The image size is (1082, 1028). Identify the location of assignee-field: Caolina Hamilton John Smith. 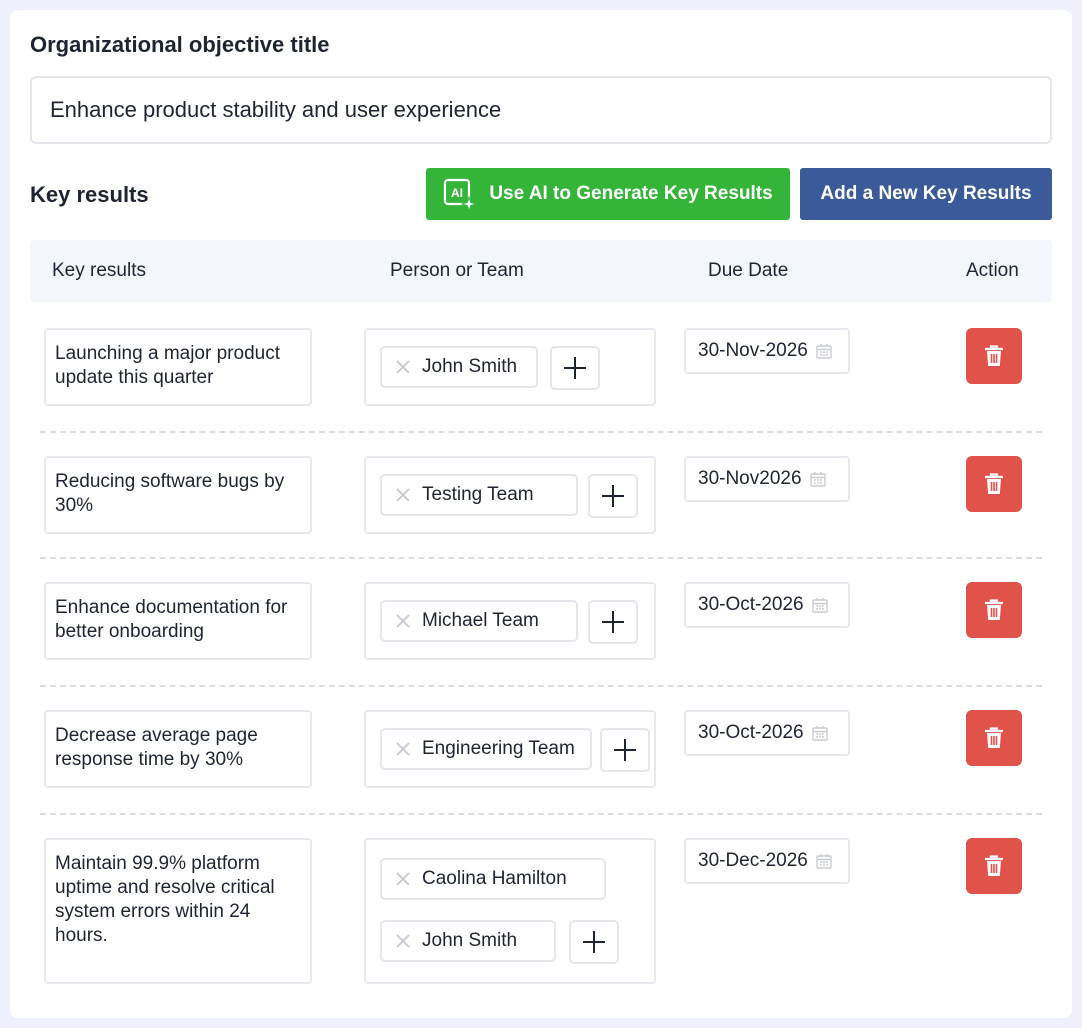
(510, 911).